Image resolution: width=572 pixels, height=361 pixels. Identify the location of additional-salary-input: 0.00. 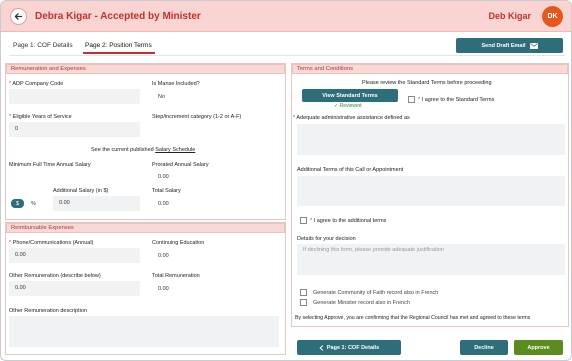
(96, 203).